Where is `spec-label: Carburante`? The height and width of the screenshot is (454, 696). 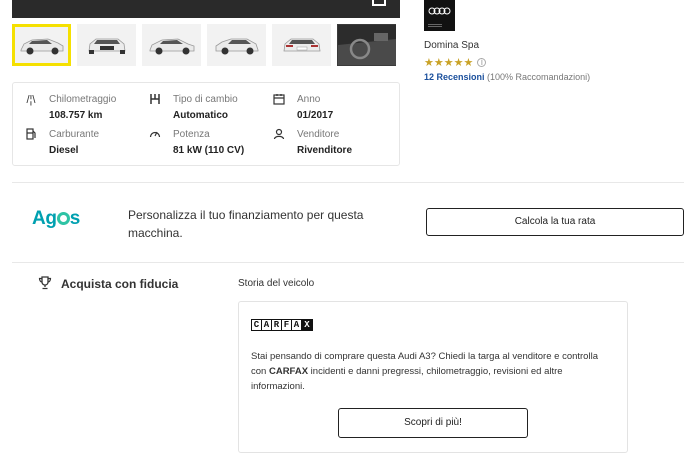 spec-label: Carburante is located at coordinates (74, 134).